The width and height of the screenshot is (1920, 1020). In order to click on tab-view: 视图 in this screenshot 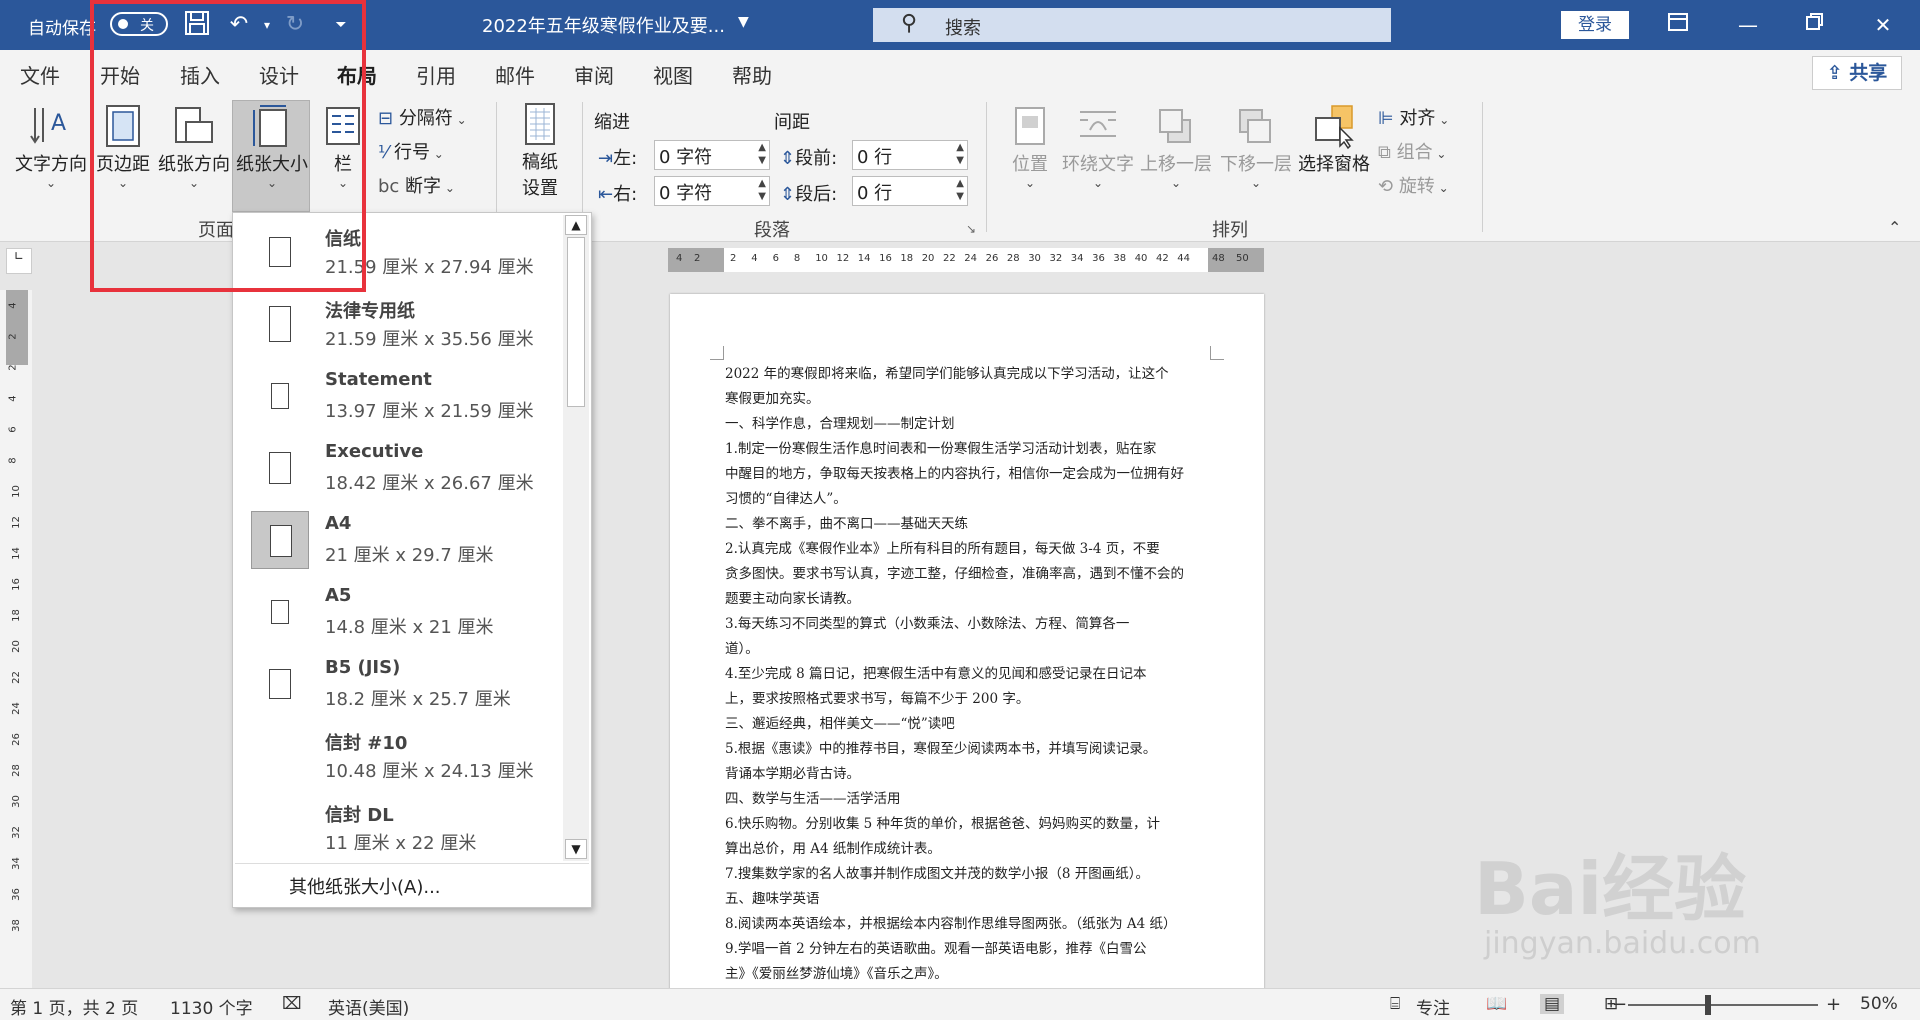, I will do `click(673, 74)`.